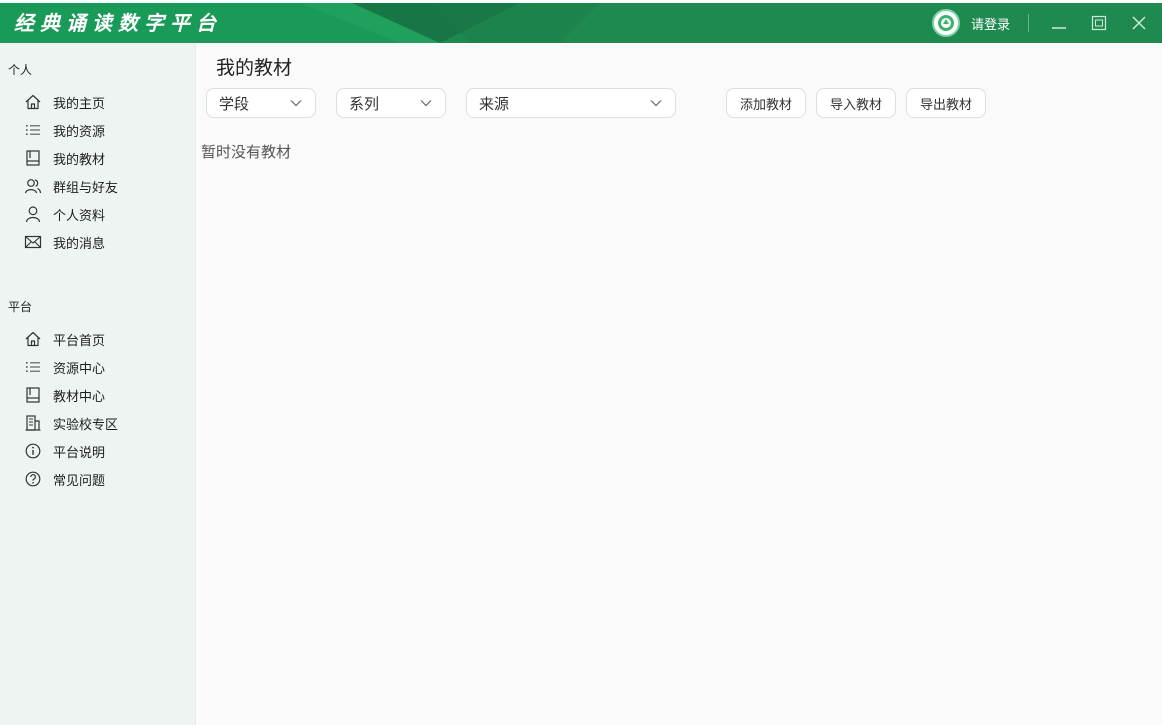 The height and width of the screenshot is (725, 1162). What do you see at coordinates (946, 103) in the screenshot?
I see `export-textbook-button: 导出教材` at bounding box center [946, 103].